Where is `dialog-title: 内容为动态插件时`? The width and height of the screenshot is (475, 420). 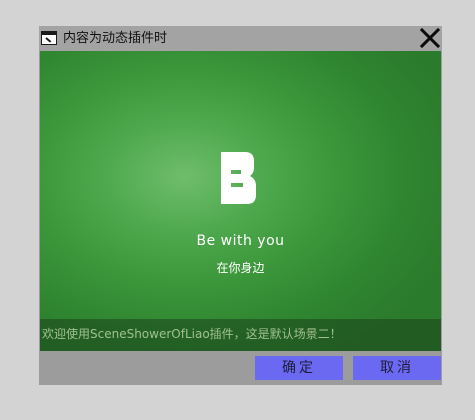
dialog-title: 内容为动态插件时 is located at coordinates (115, 38).